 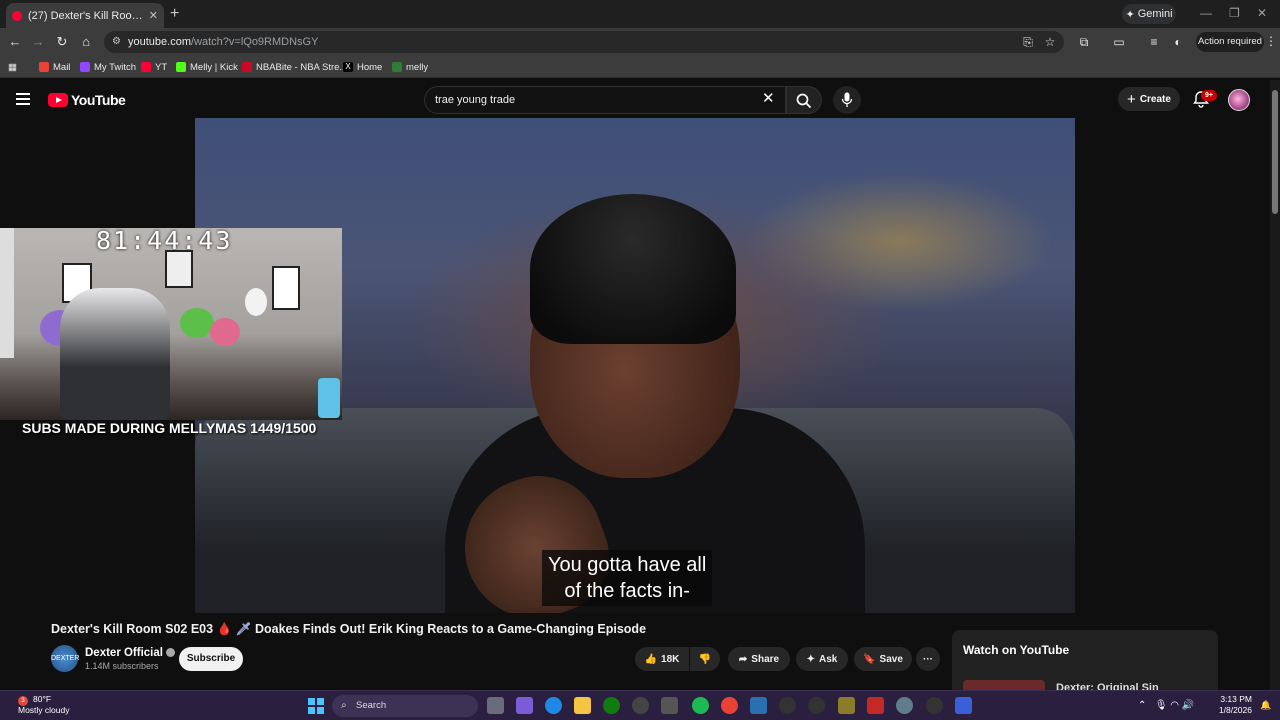 I want to click on sparkle-icon: ✦, so click(x=811, y=659).